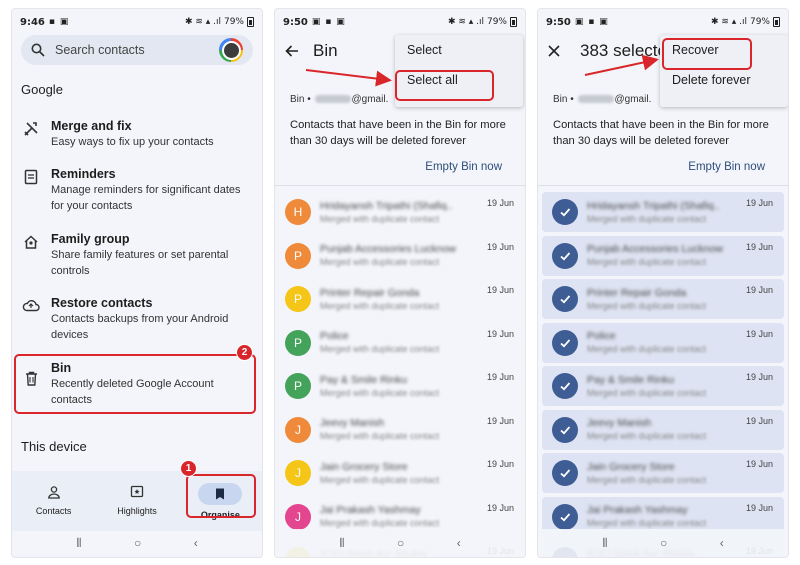 Image resolution: width=800 pixels, height=565 pixels. What do you see at coordinates (292, 51) in the screenshot?
I see `back-arrow-icon` at bounding box center [292, 51].